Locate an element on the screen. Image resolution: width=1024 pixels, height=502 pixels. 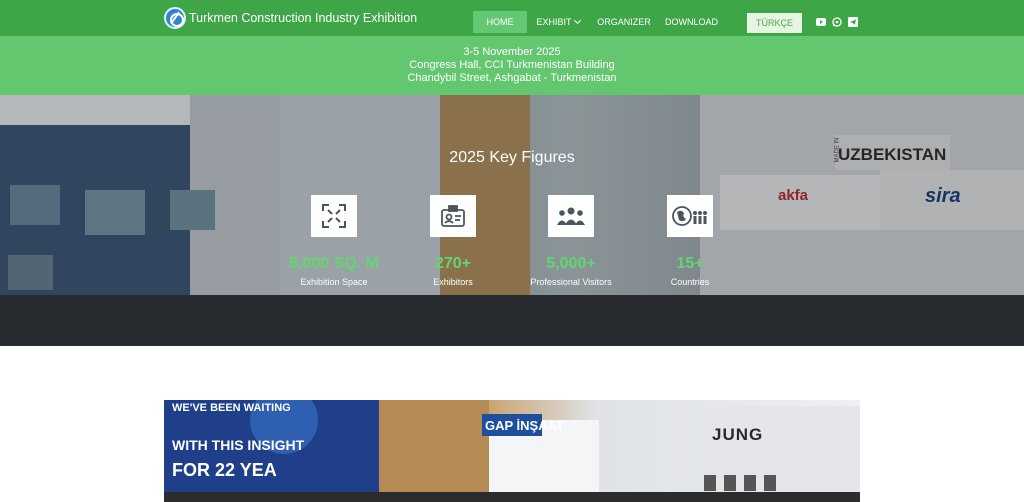
youtube-icon is located at coordinates (821, 22).